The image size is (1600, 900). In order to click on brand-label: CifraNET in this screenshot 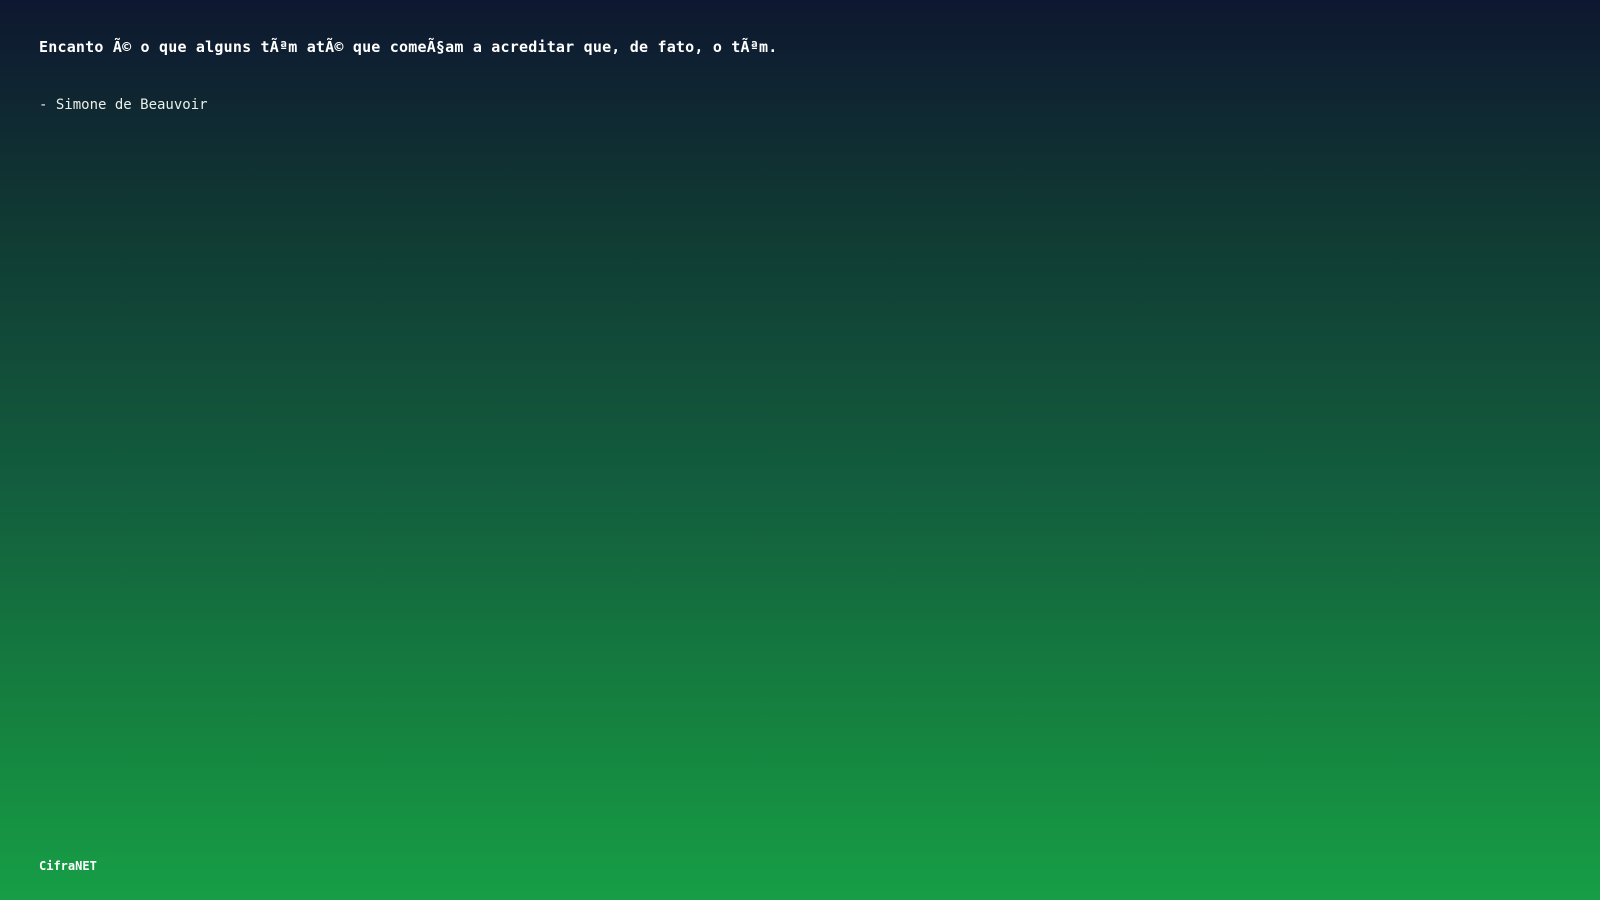, I will do `click(68, 866)`.